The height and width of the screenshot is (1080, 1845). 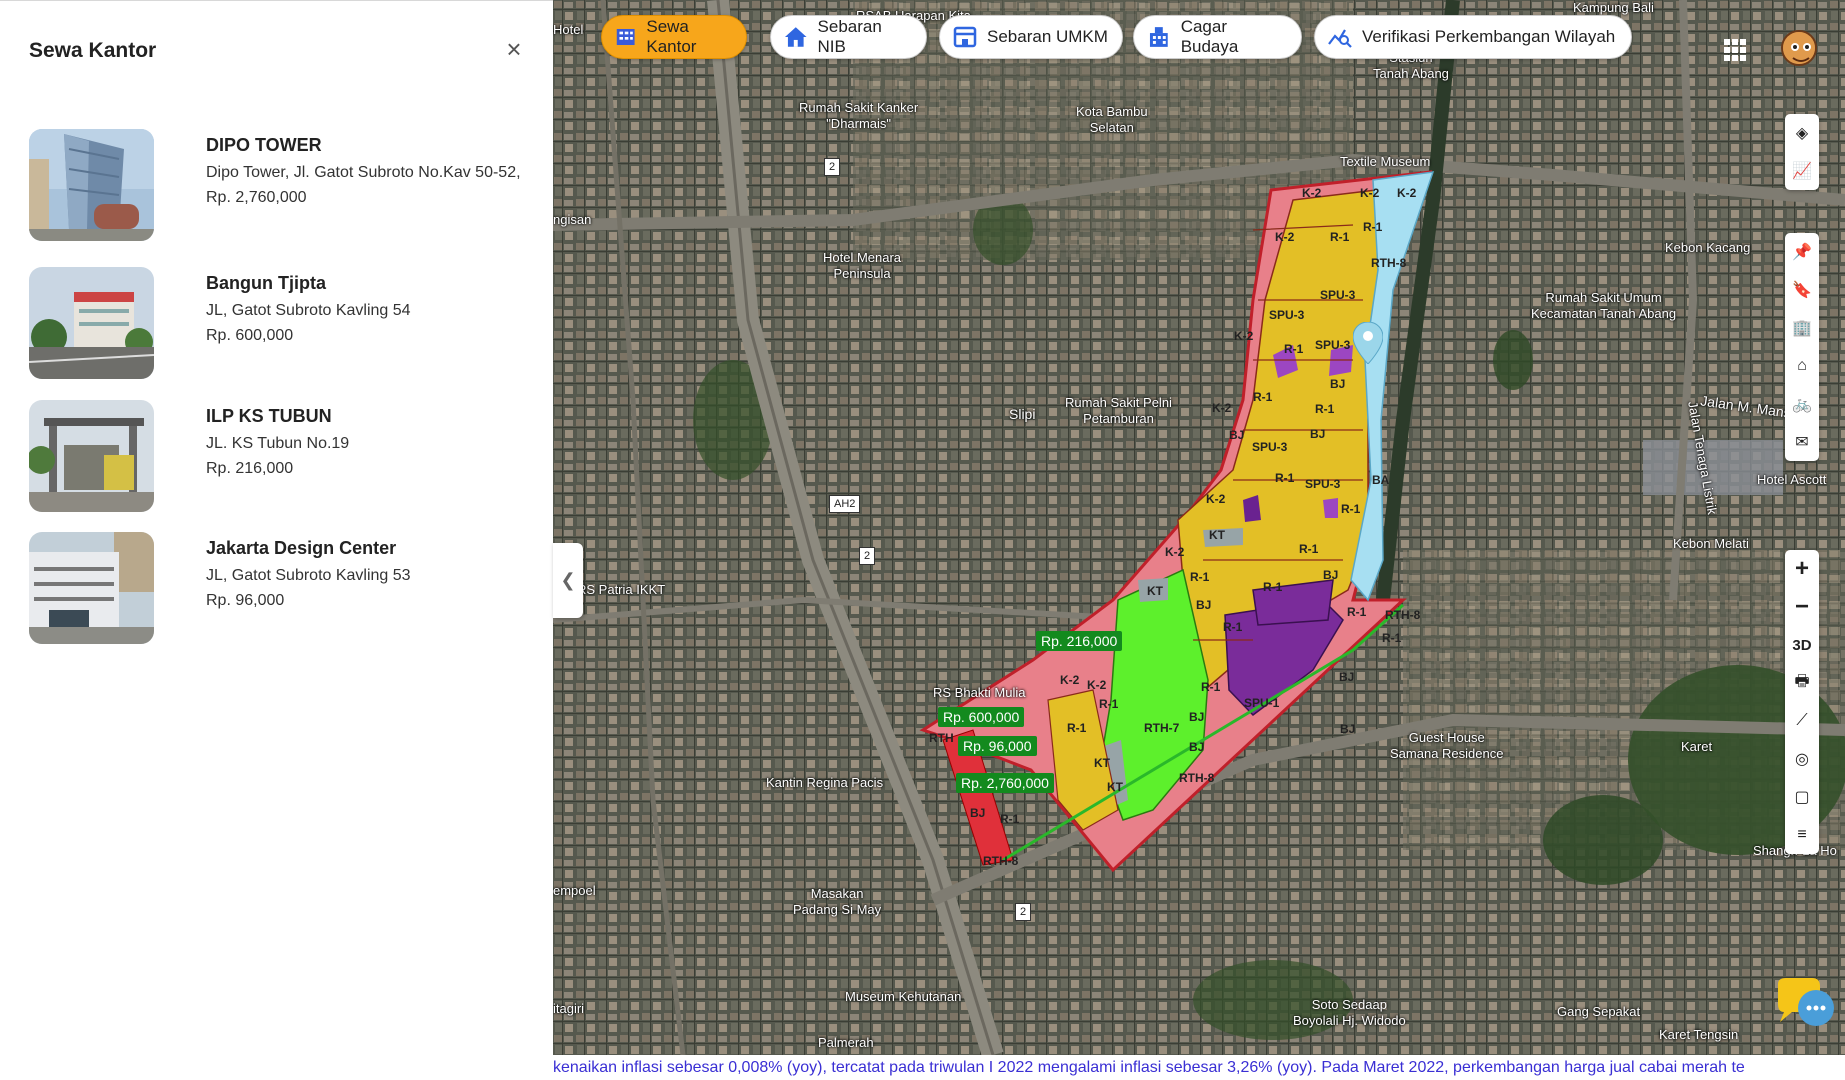 What do you see at coordinates (1802, 252) in the screenshot?
I see `pin-icon: 📌` at bounding box center [1802, 252].